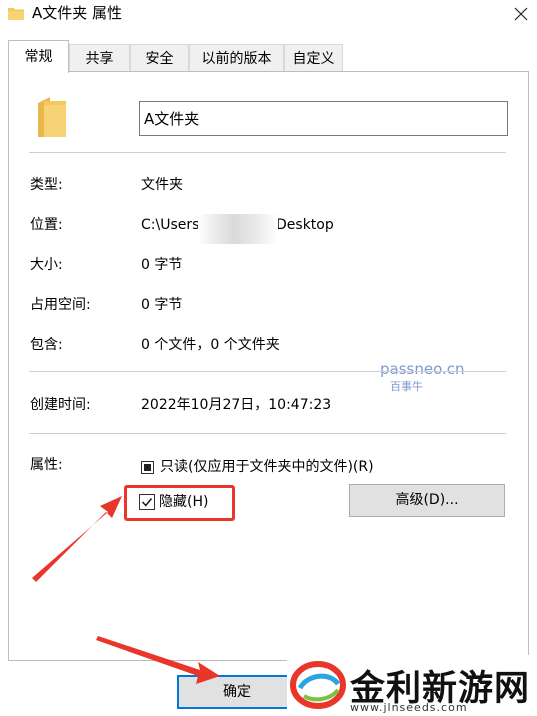 Image resolution: width=537 pixels, height=716 pixels. I want to click on close-icon, so click(521, 14).